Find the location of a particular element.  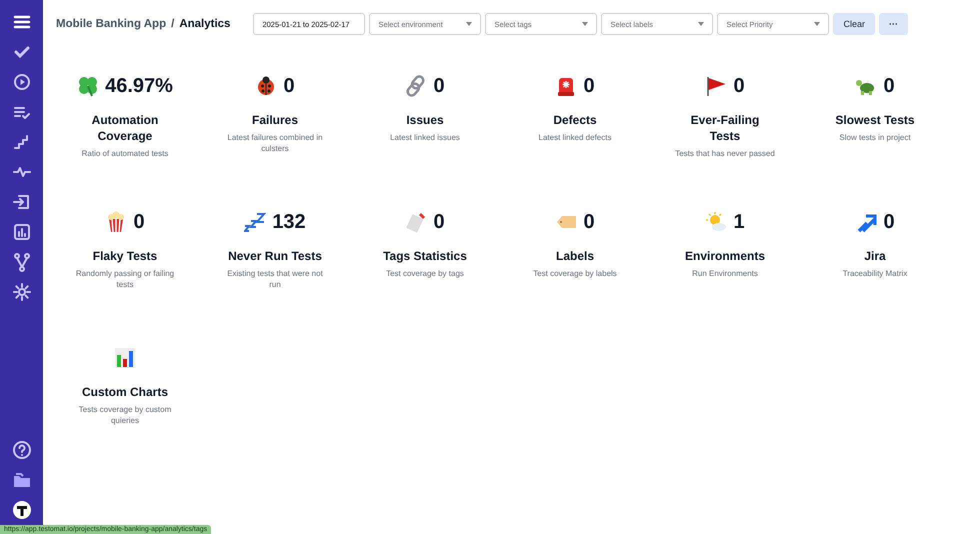

card-description: Tests coverage by custom quieries is located at coordinates (125, 415).